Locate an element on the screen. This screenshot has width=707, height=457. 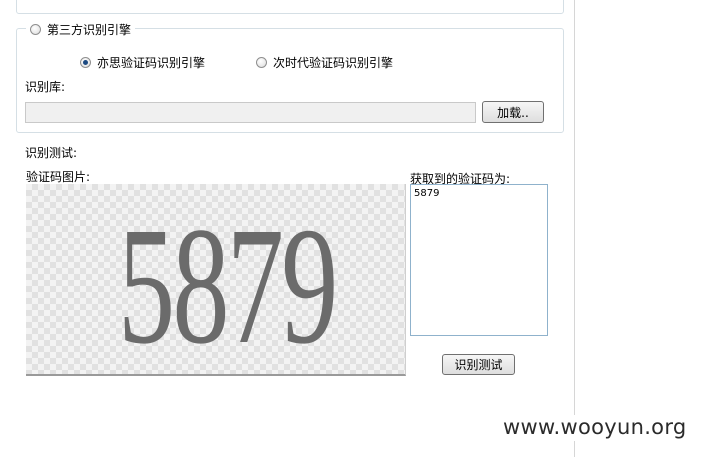
library-path-field is located at coordinates (250, 112).